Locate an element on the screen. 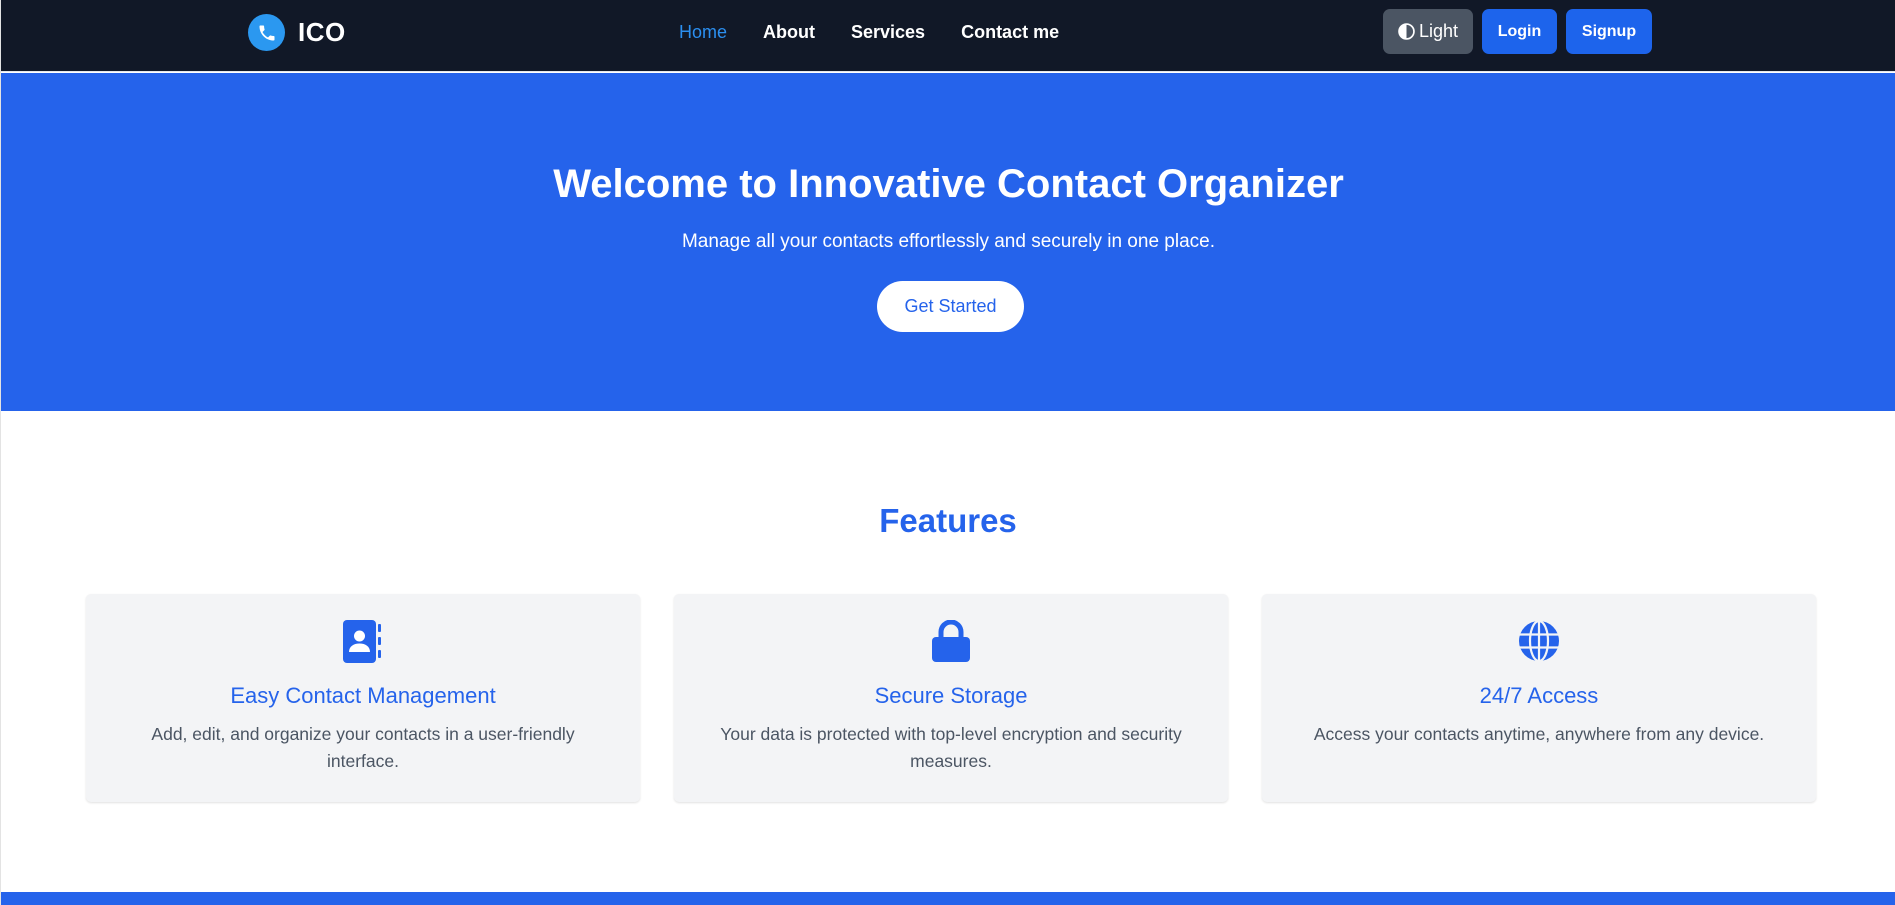 The height and width of the screenshot is (905, 1895). nav-actions: Light Login Signup is located at coordinates (1517, 31).